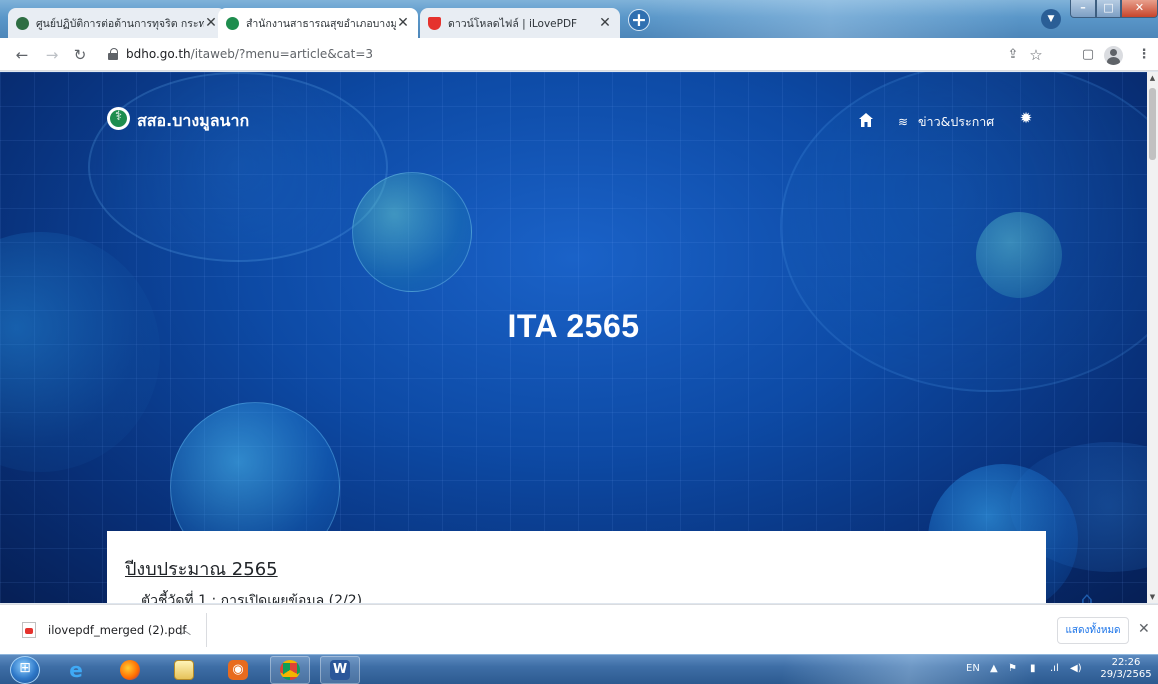 This screenshot has width=1158, height=684. Describe the element at coordinates (282, 54) in the screenshot. I see `url-path: /itaweb/?menu=article&cat=3` at that location.